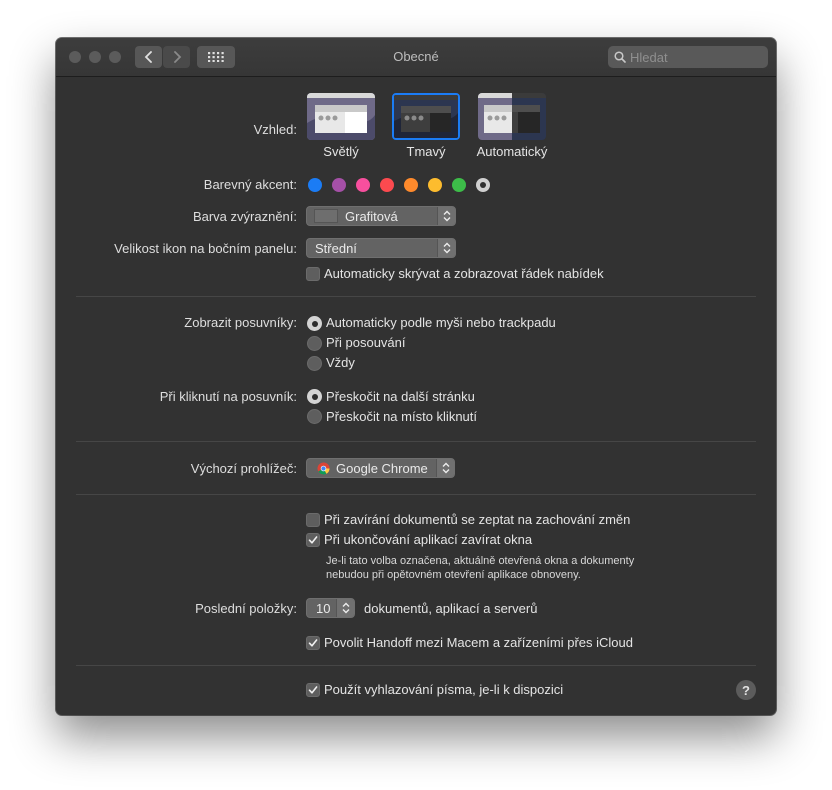 This screenshot has width=832, height=790. I want to click on light-appearance-icon, so click(341, 116).